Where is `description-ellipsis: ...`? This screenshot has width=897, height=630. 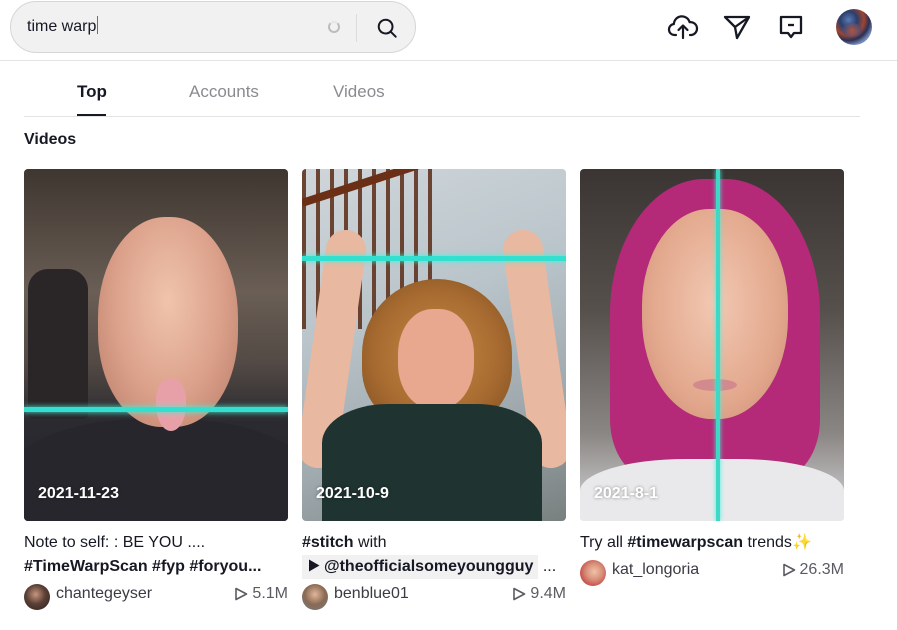
description-ellipsis: ... is located at coordinates (547, 566).